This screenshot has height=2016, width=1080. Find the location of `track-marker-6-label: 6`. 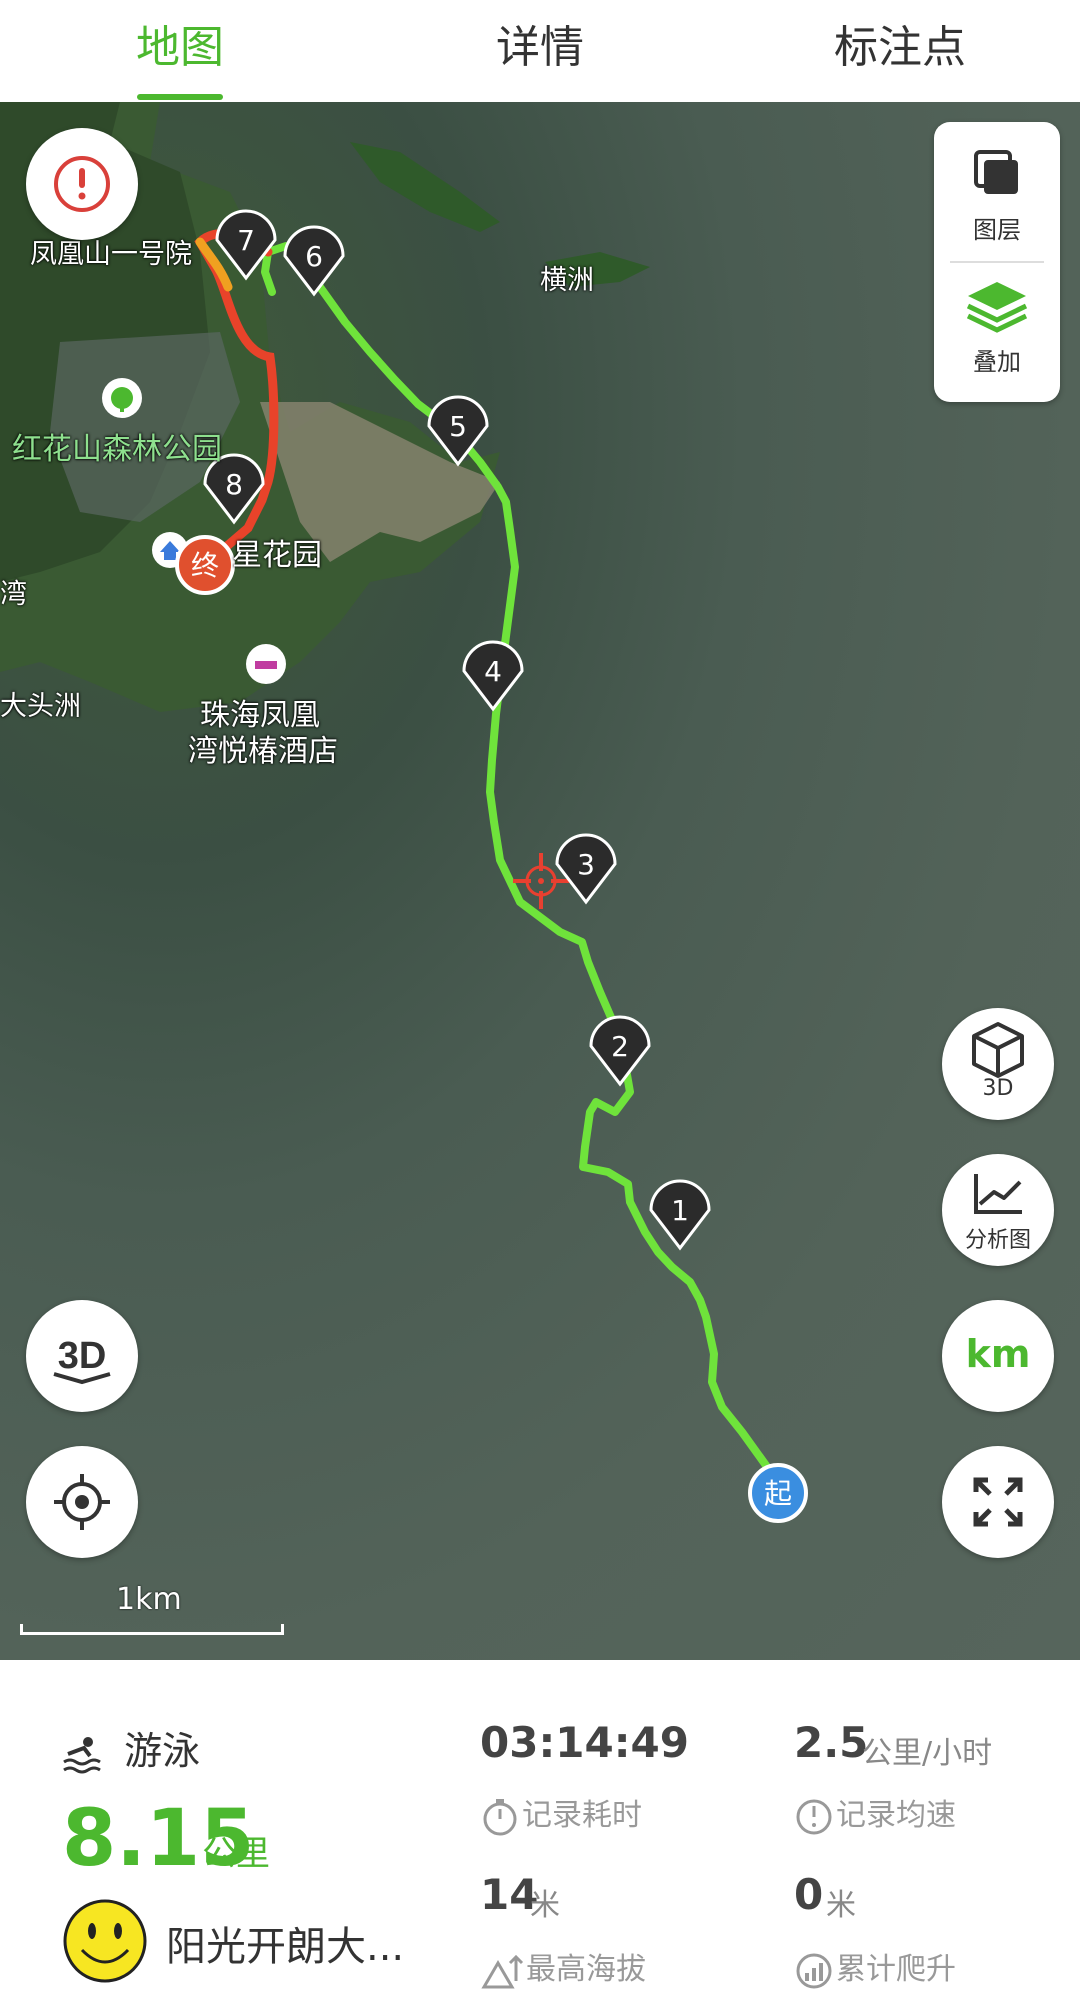

track-marker-6-label: 6 is located at coordinates (314, 256).